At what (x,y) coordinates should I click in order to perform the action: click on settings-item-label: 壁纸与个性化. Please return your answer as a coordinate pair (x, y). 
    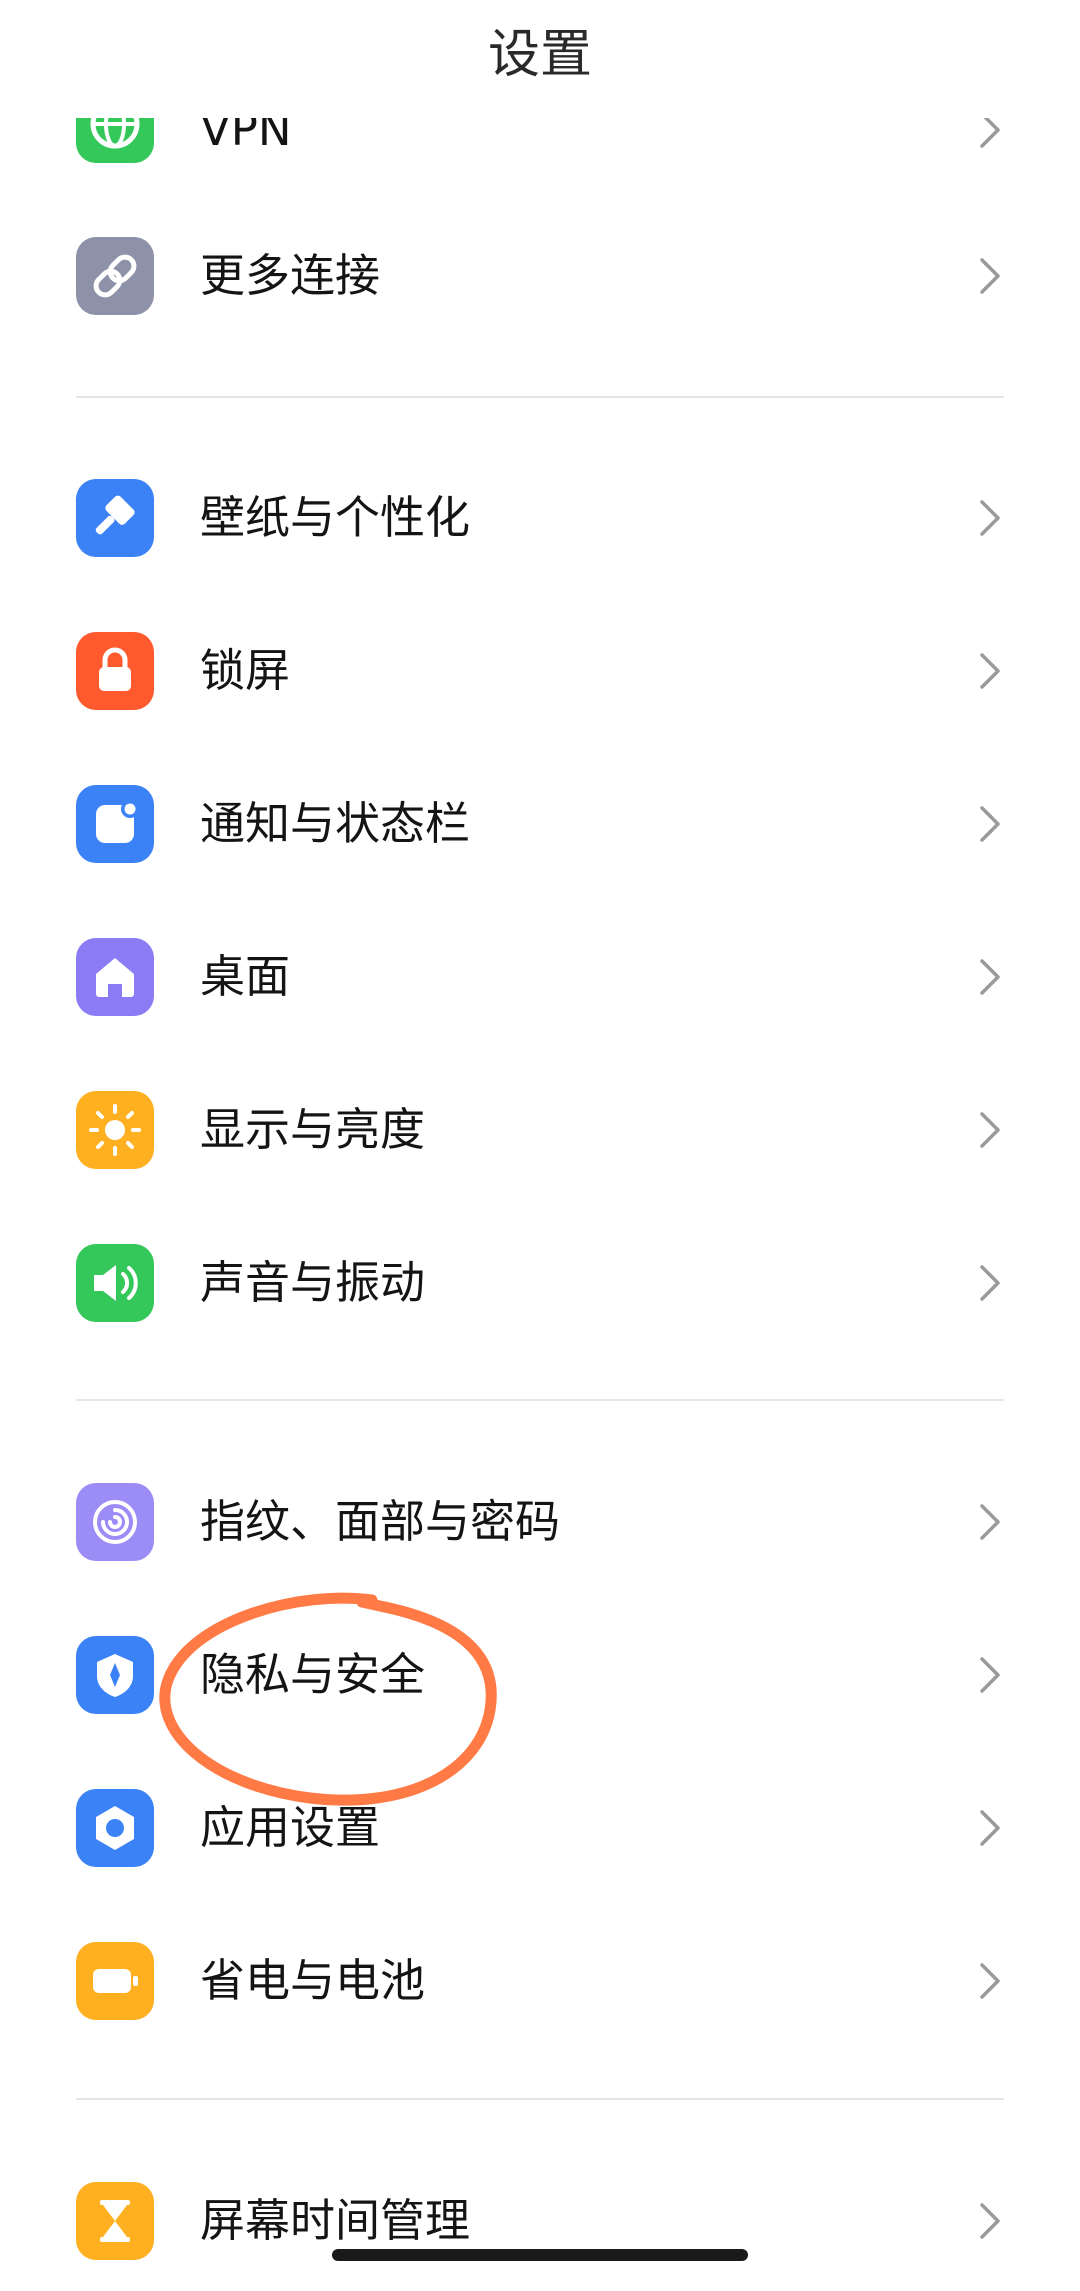
    Looking at the image, I should click on (335, 517).